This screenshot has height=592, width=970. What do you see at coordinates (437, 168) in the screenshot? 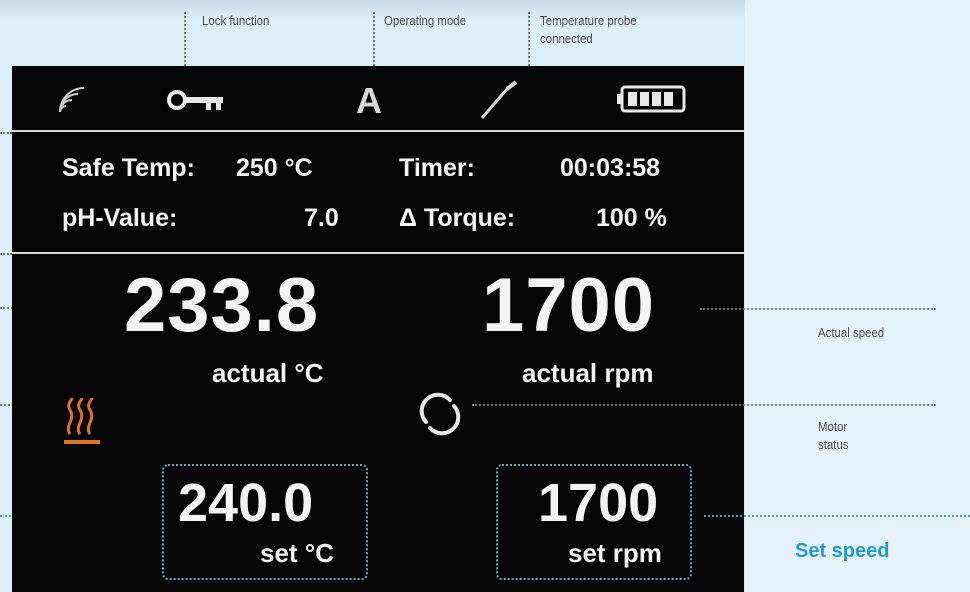
I see `timer-label: Timer:` at bounding box center [437, 168].